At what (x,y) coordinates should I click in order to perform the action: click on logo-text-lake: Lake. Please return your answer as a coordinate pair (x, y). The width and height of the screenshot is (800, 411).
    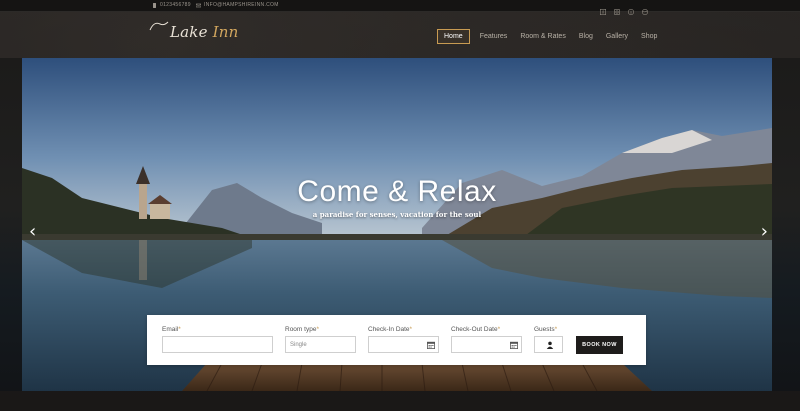
    Looking at the image, I should click on (189, 32).